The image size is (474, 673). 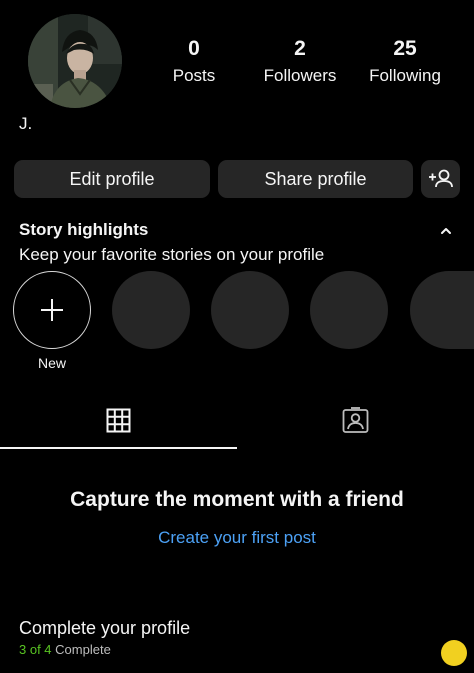 I want to click on plus-icon, so click(x=52, y=310).